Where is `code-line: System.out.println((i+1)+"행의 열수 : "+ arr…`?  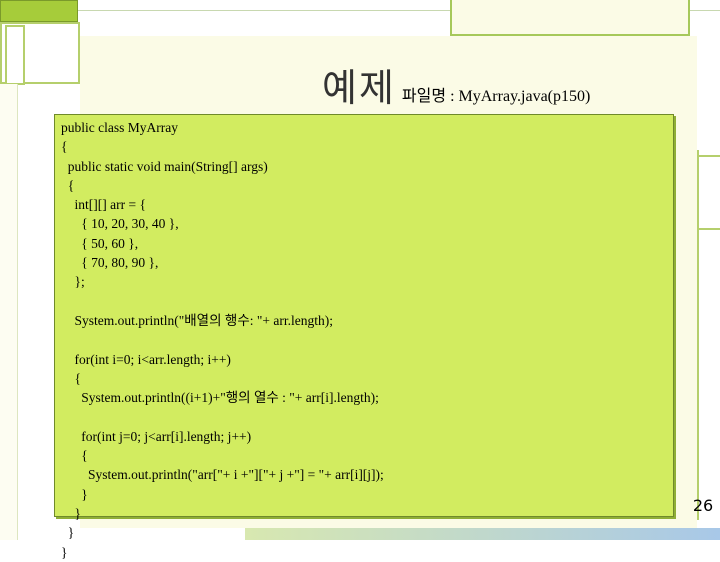 code-line: System.out.println((i+1)+"행의 열수 : "+ arr… is located at coordinates (220, 398).